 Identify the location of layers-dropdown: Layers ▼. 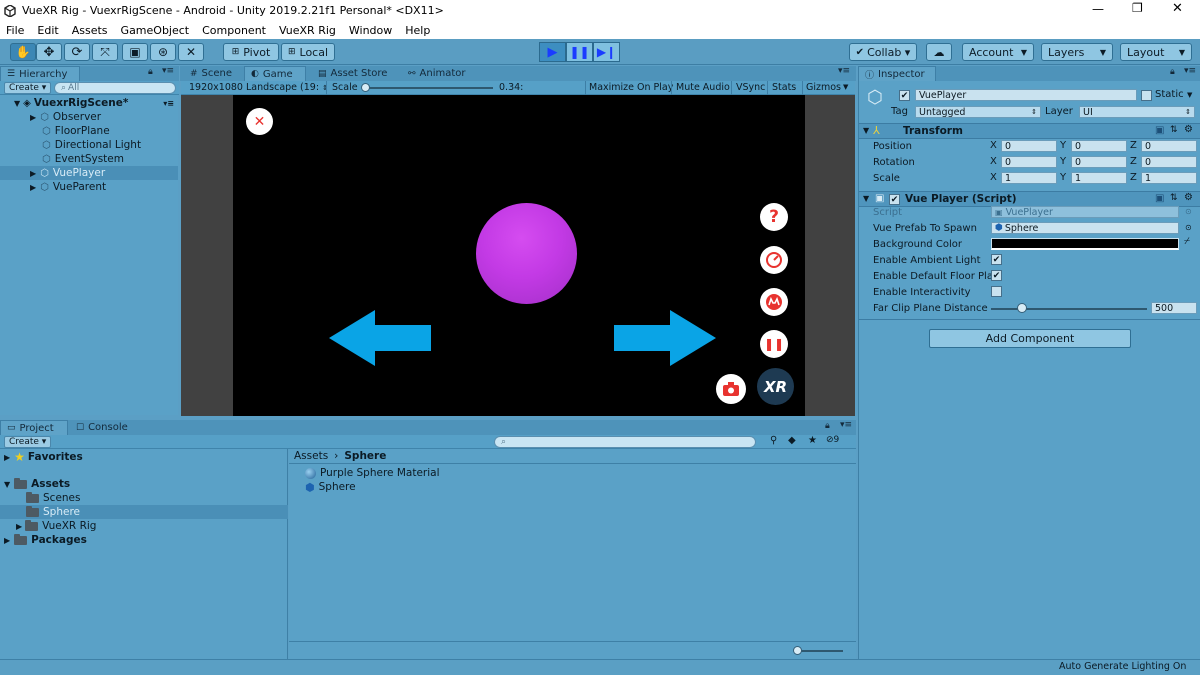
(1077, 52).